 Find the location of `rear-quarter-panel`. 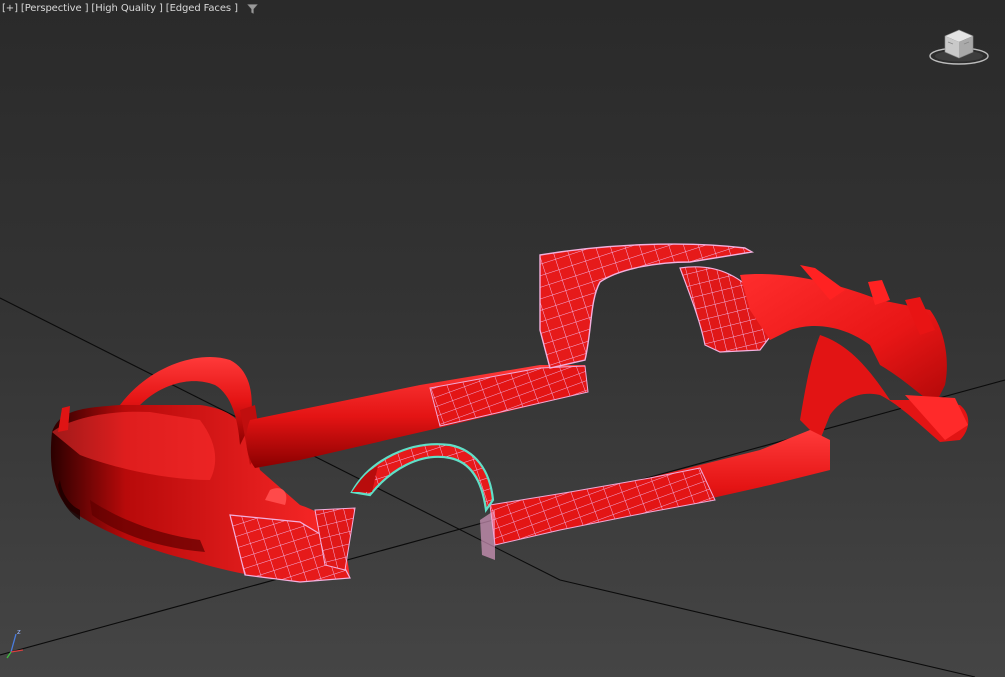

rear-quarter-panel is located at coordinates (657, 306).